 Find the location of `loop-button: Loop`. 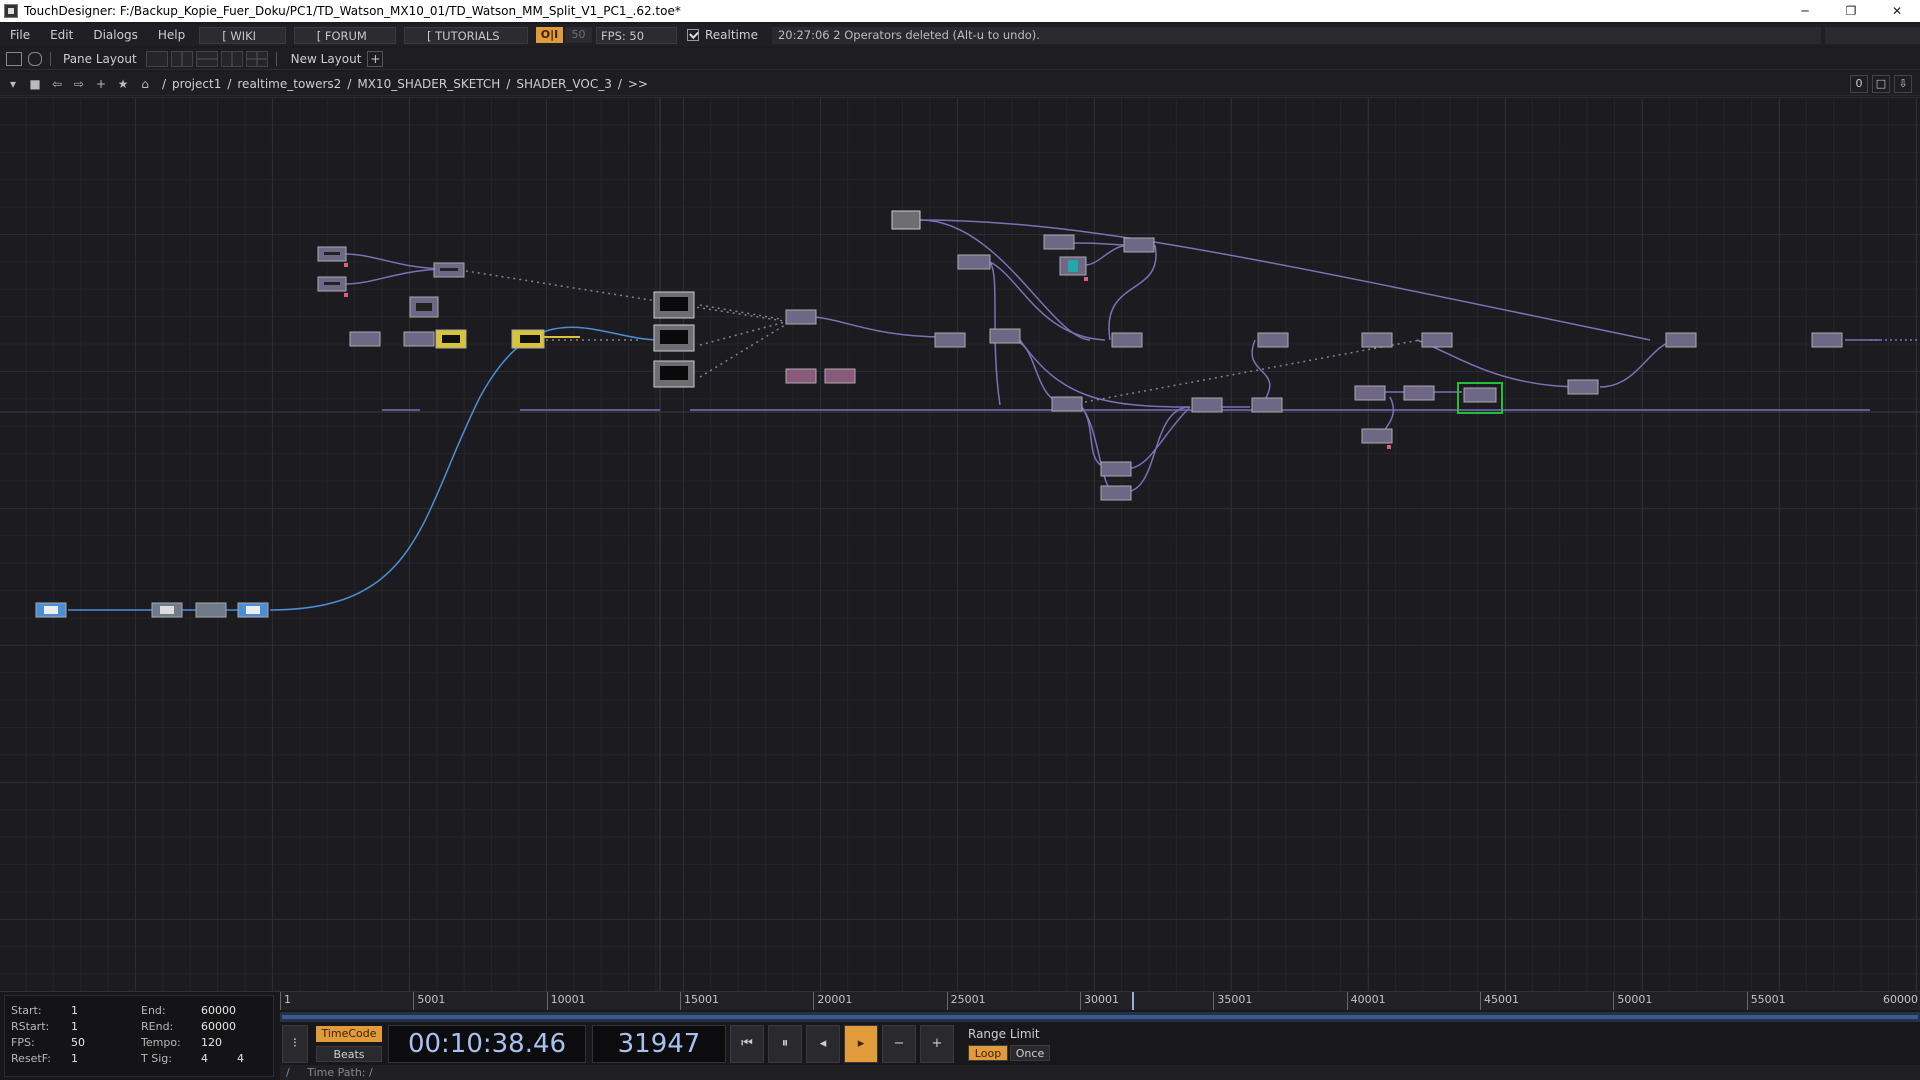

loop-button: Loop is located at coordinates (988, 1053).